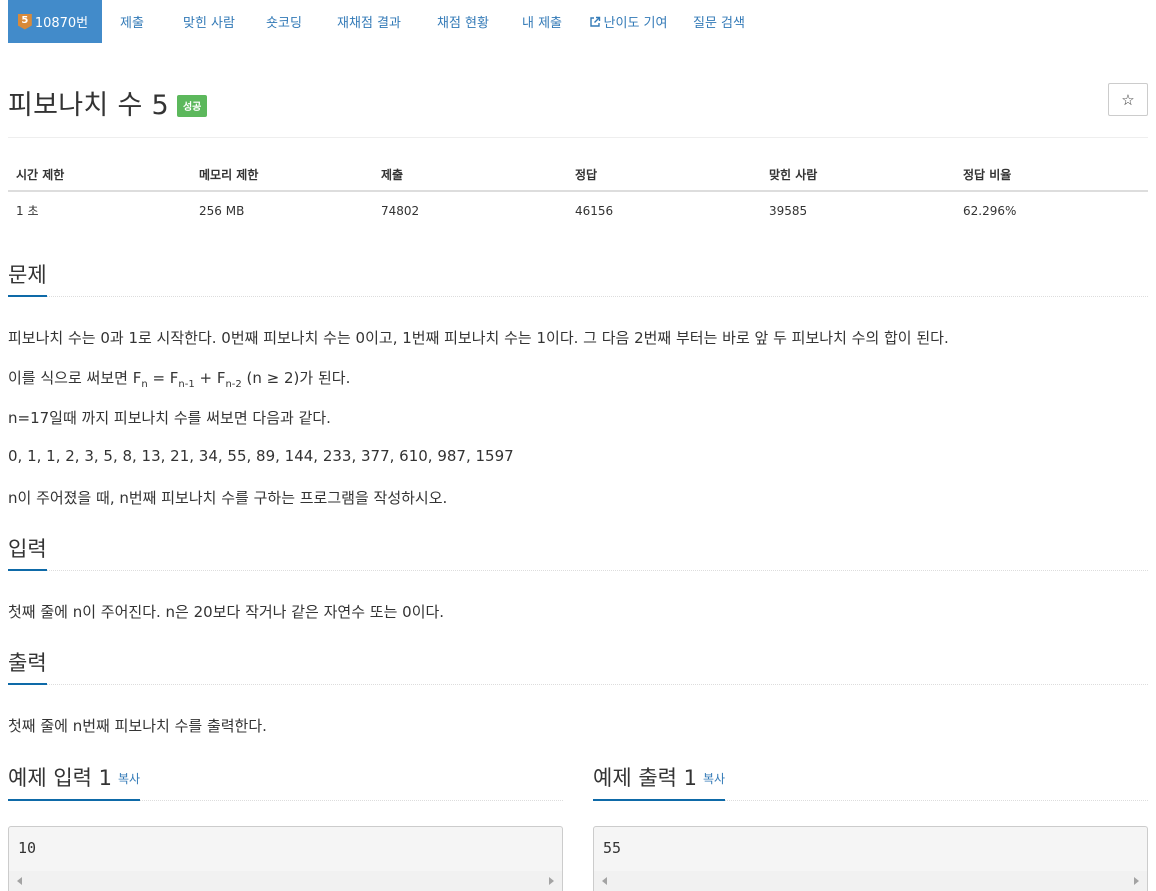  What do you see at coordinates (586, 174) in the screenshot?
I see `header-accepted: 정답` at bounding box center [586, 174].